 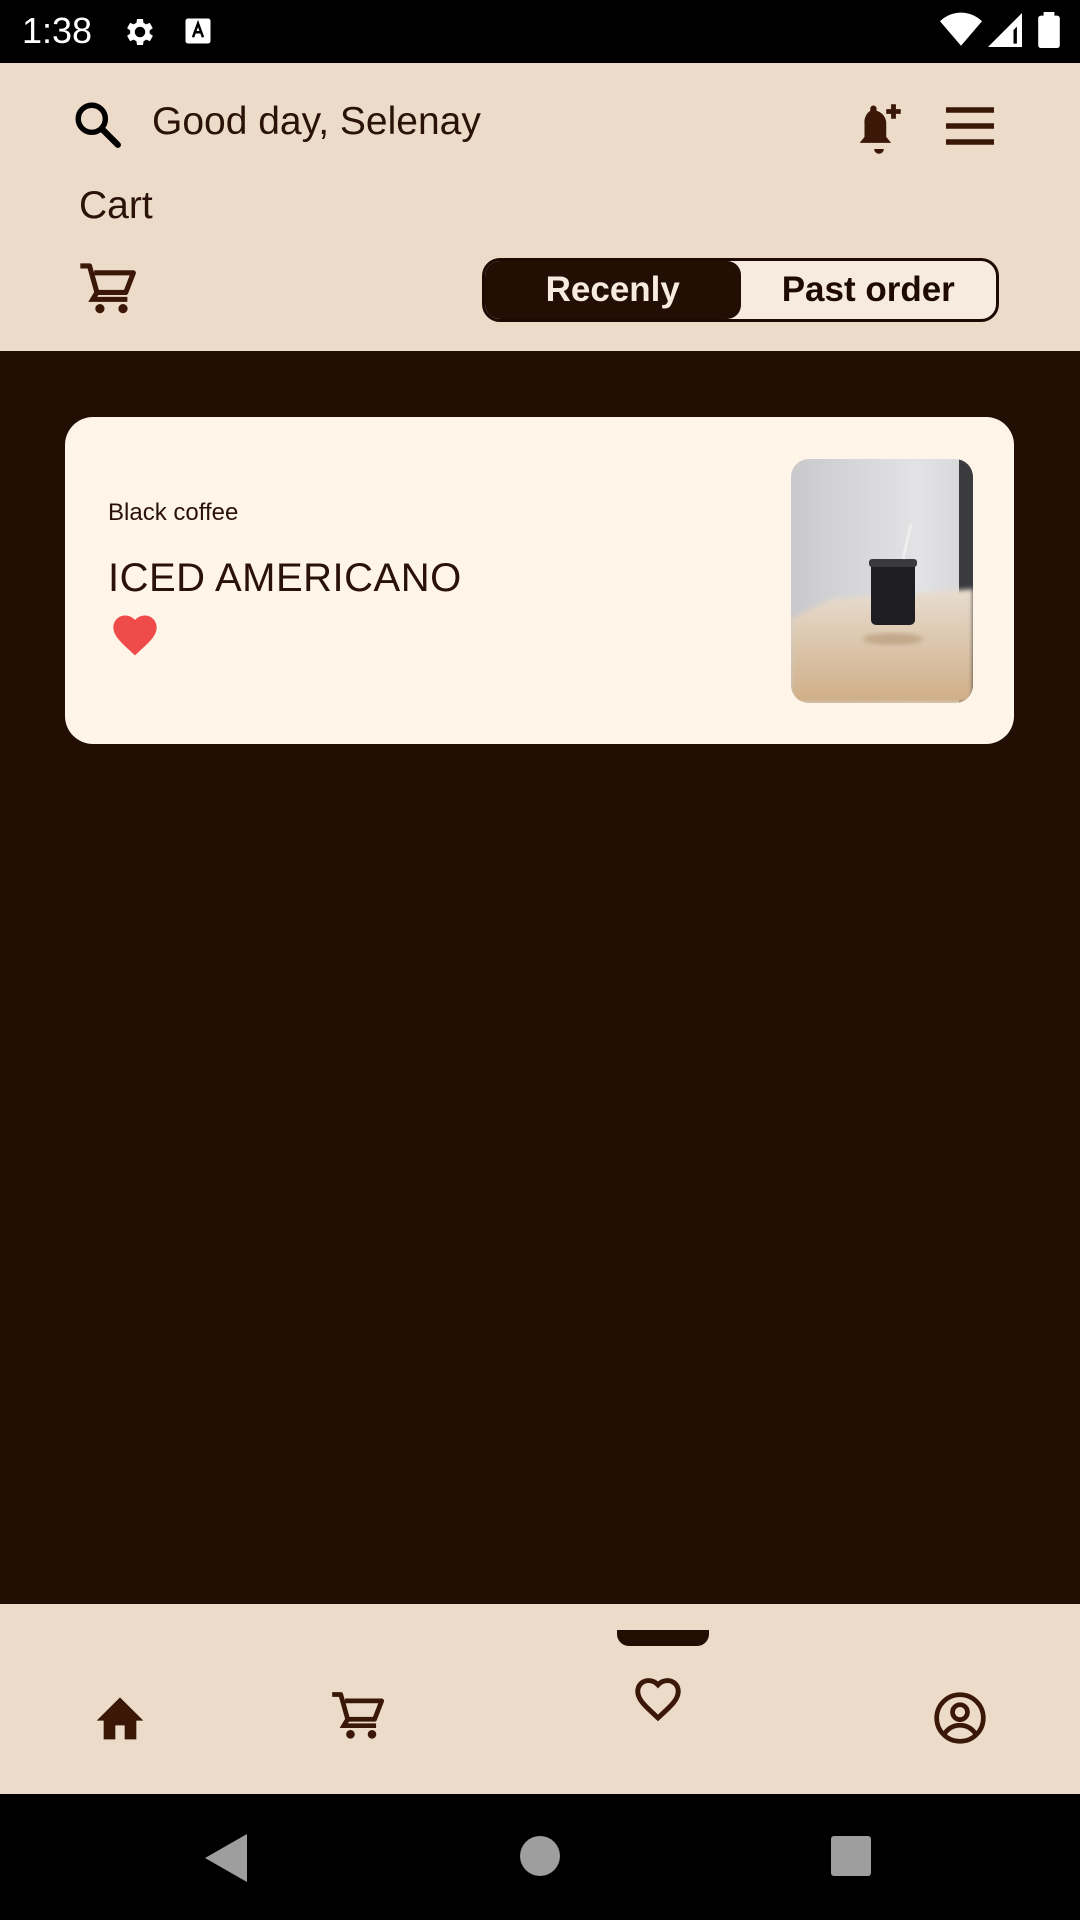 What do you see at coordinates (663, 1638) in the screenshot?
I see `selected-indicator` at bounding box center [663, 1638].